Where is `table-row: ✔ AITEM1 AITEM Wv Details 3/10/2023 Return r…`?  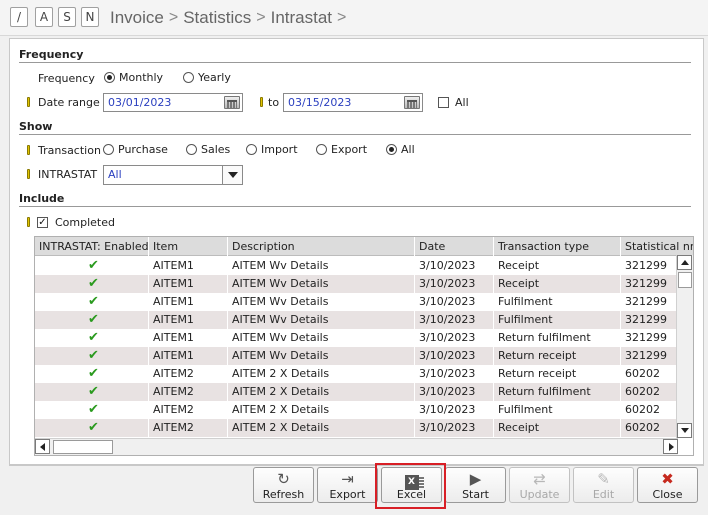 table-row: ✔ AITEM1 AITEM Wv Details 3/10/2023 Return r… is located at coordinates (364, 356).